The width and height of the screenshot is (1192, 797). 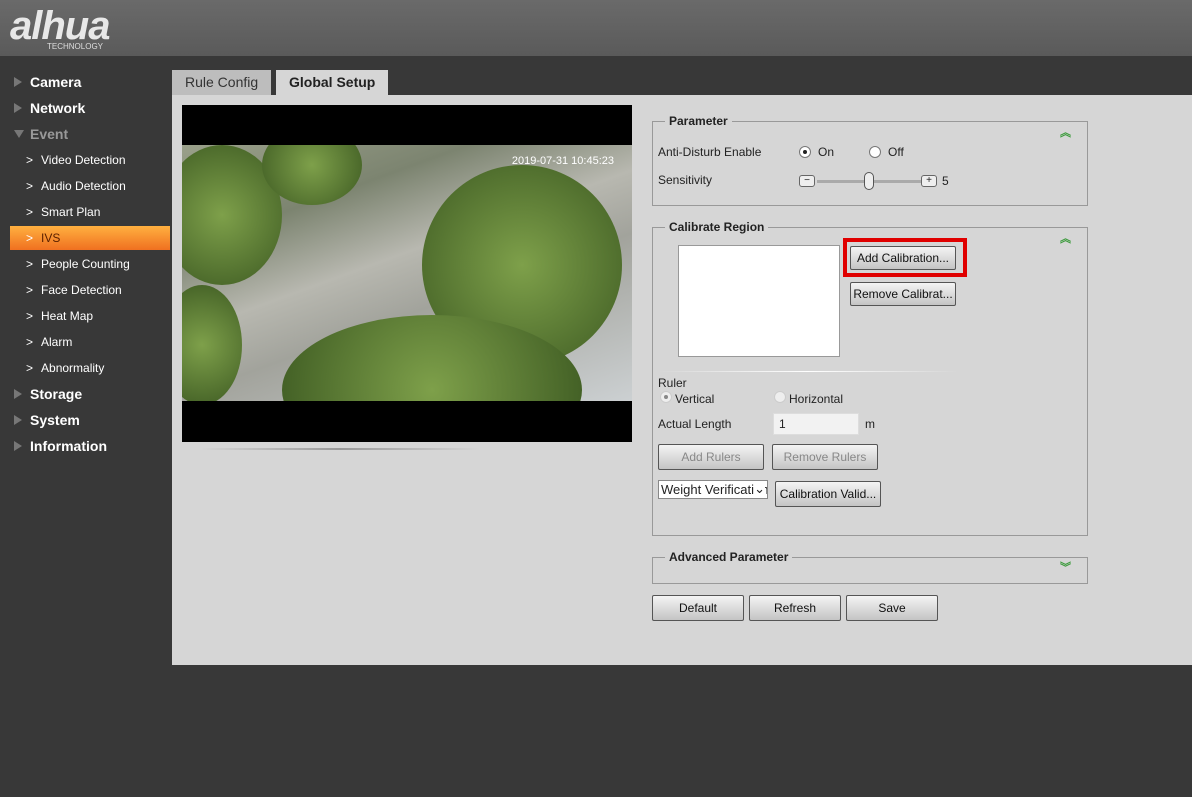 I want to click on sidebar-item-label: Event, so click(x=49, y=134).